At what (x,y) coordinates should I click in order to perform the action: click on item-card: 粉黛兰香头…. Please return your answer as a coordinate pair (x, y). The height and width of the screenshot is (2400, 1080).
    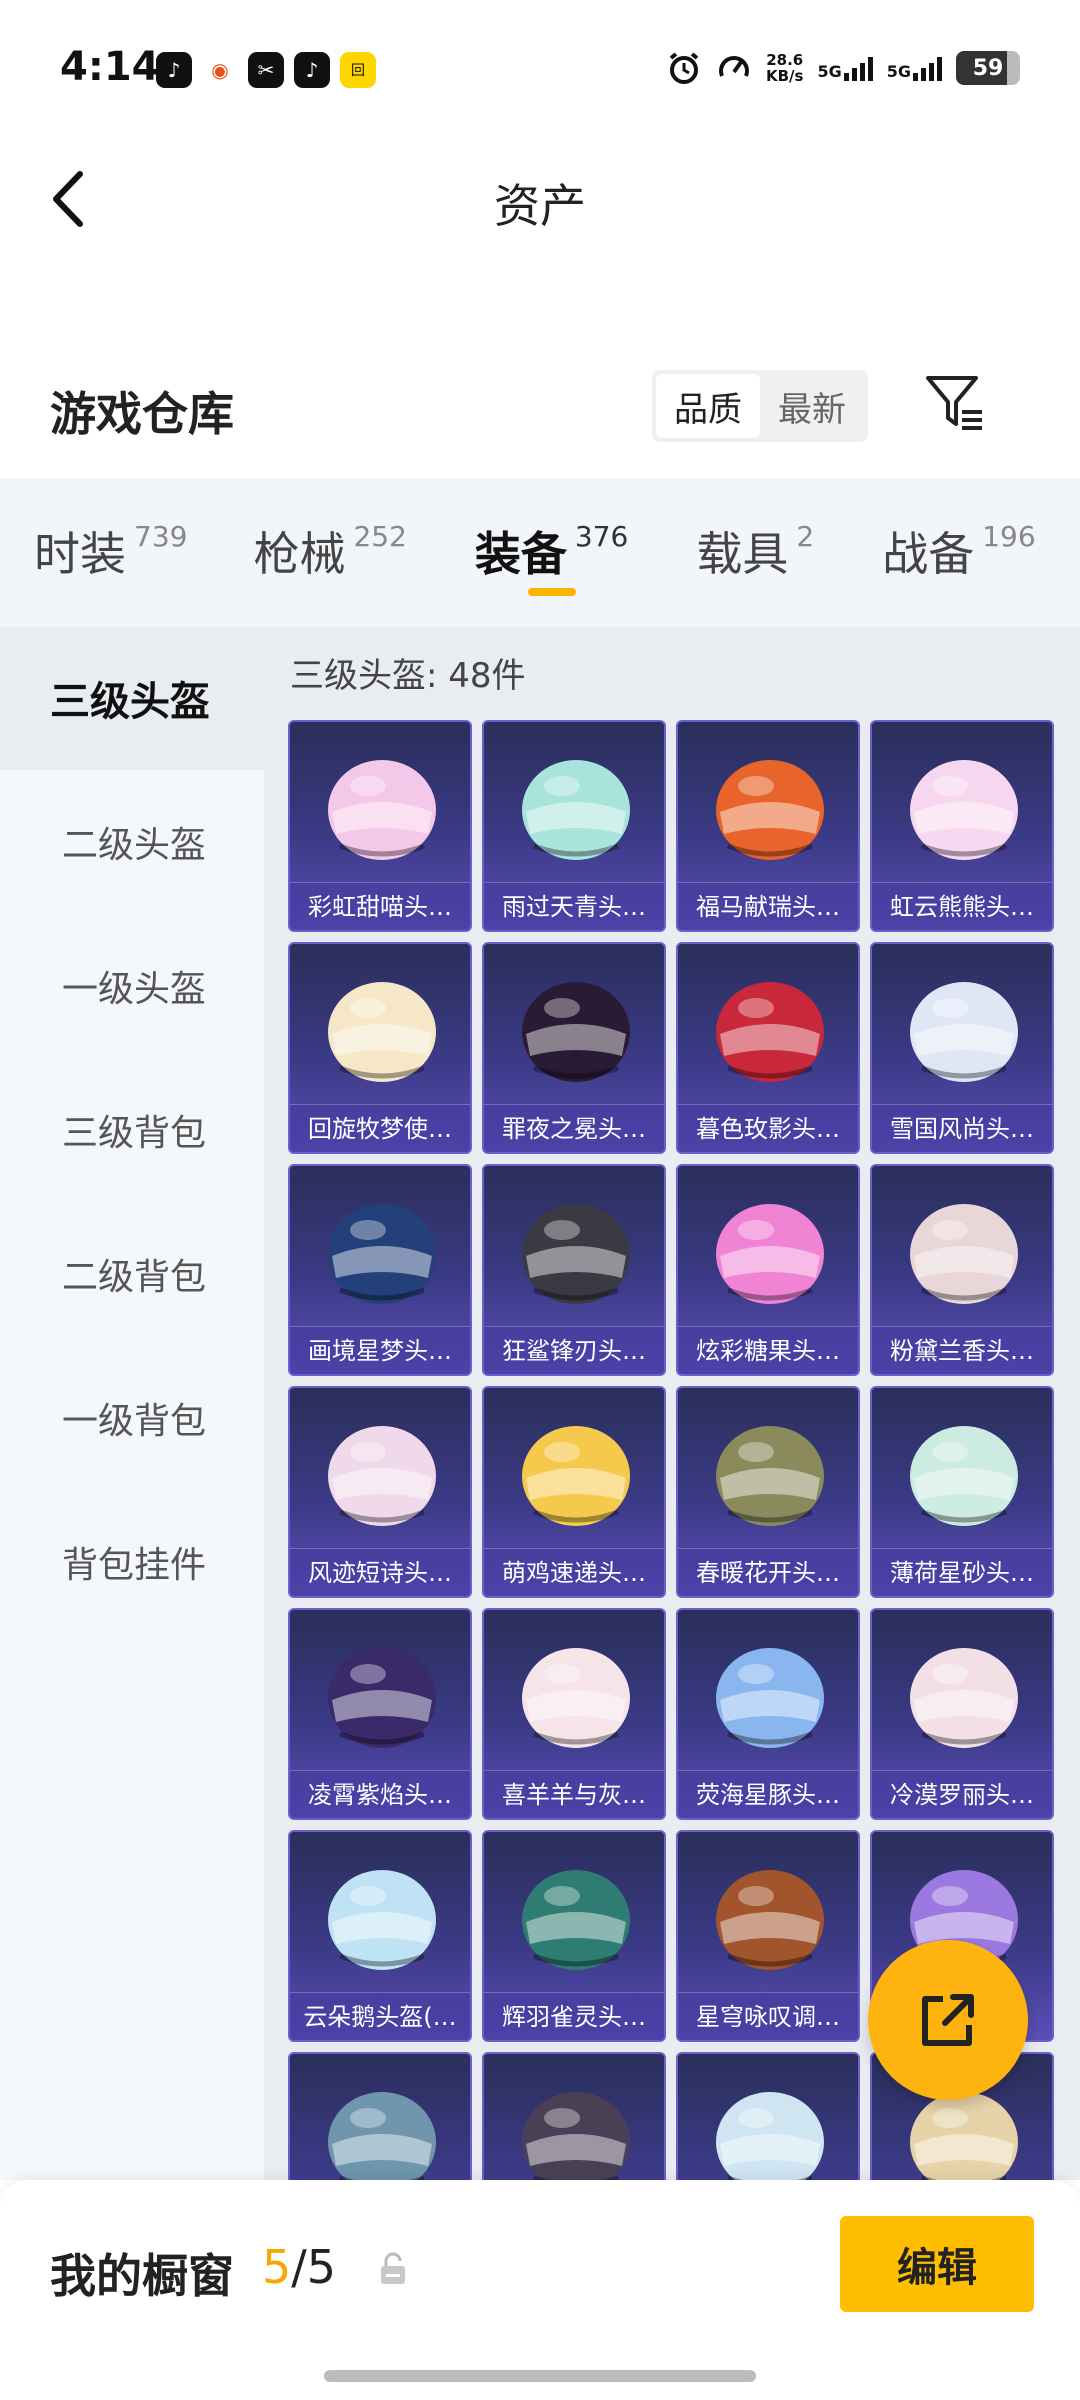
    Looking at the image, I should click on (962, 1270).